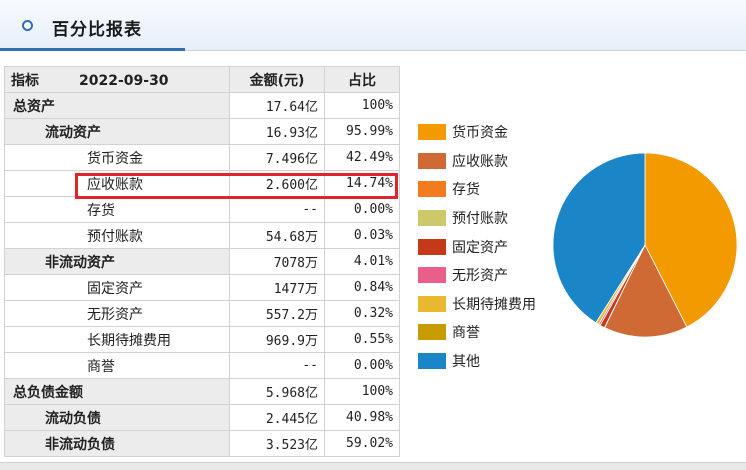 The height and width of the screenshot is (470, 746). What do you see at coordinates (117, 105) in the screenshot?
I see `row-label: 总资产` at bounding box center [117, 105].